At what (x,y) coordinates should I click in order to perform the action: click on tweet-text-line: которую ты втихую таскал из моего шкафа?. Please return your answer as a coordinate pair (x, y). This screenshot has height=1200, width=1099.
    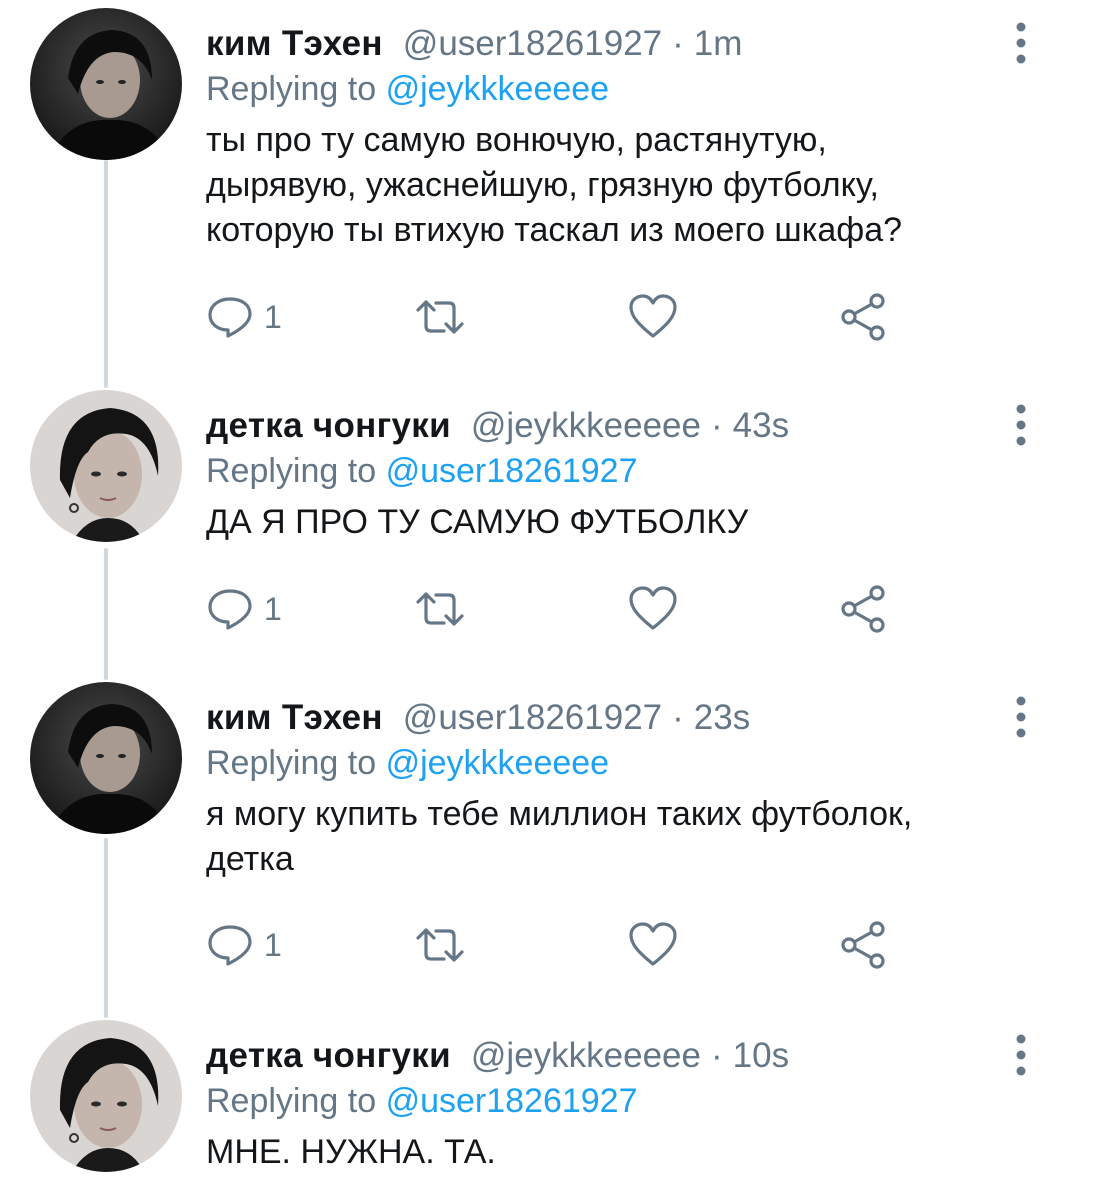
    Looking at the image, I should click on (554, 230).